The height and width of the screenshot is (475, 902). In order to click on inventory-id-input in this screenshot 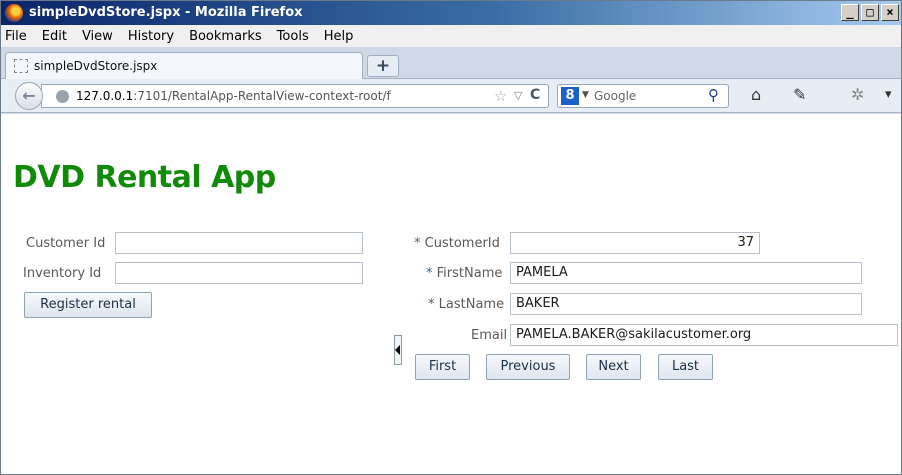, I will do `click(239, 273)`.